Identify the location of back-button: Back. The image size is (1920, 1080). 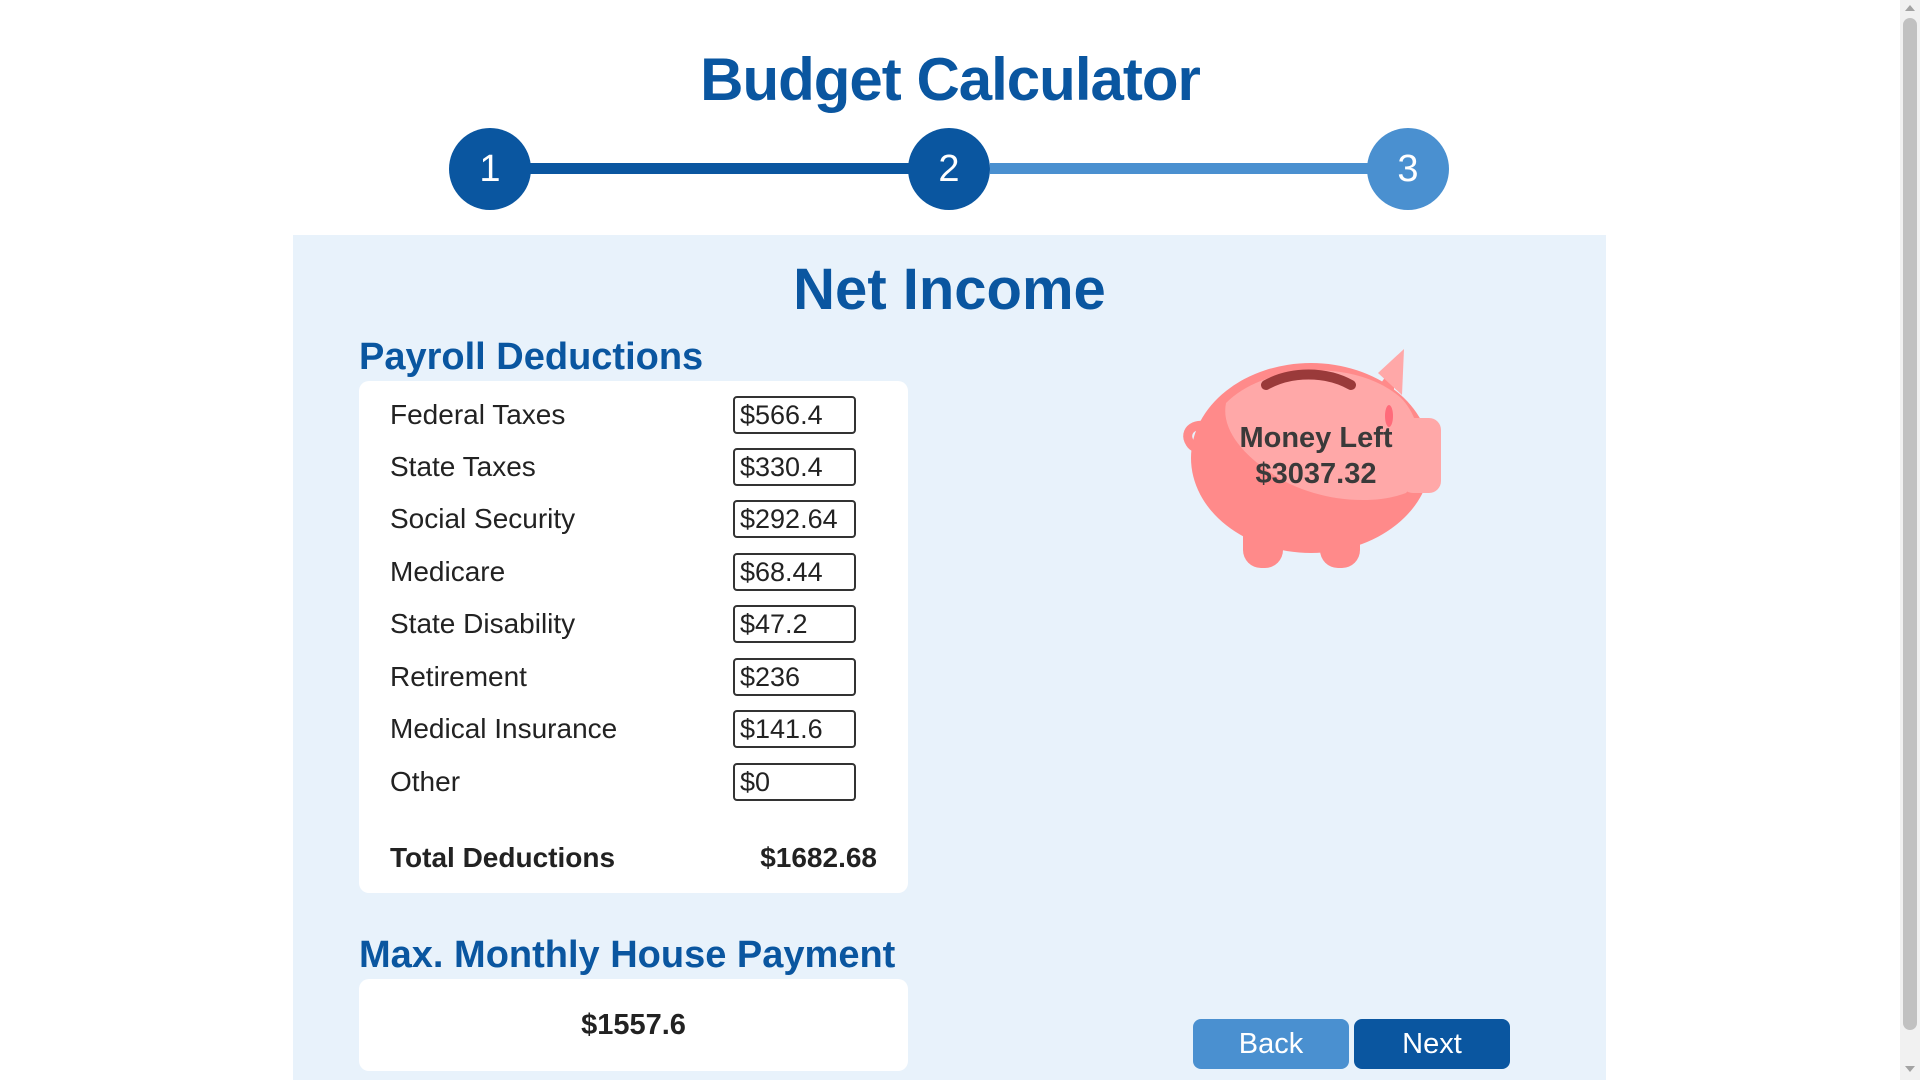
(1271, 1044).